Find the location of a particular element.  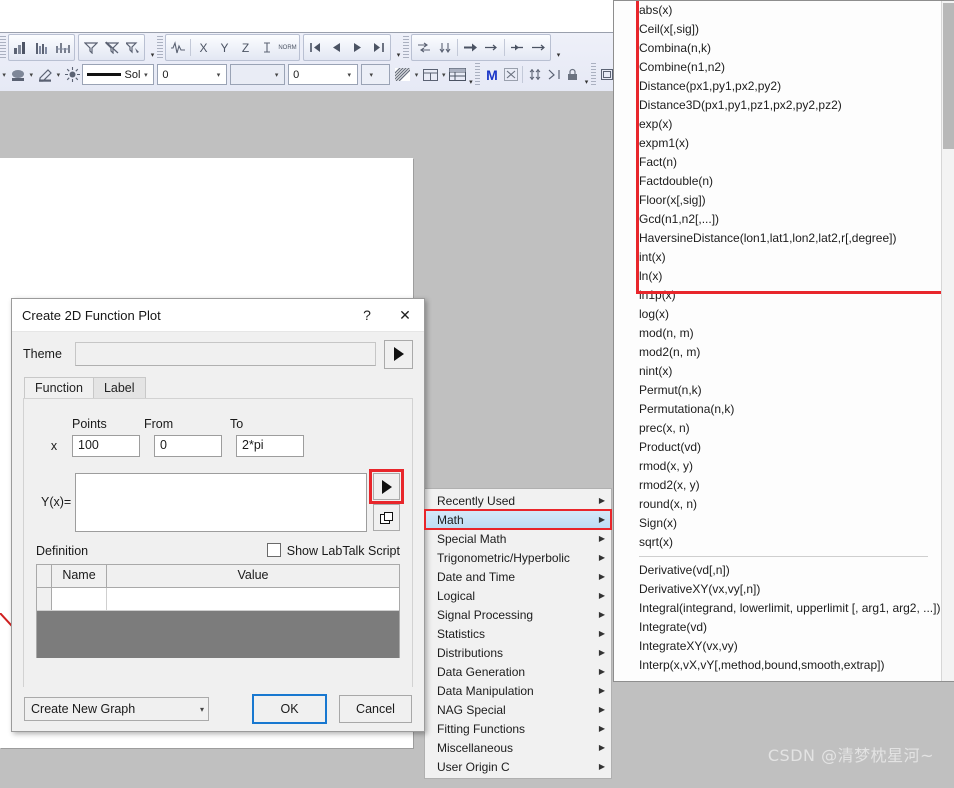

close-icon: ✕ is located at coordinates (405, 315).